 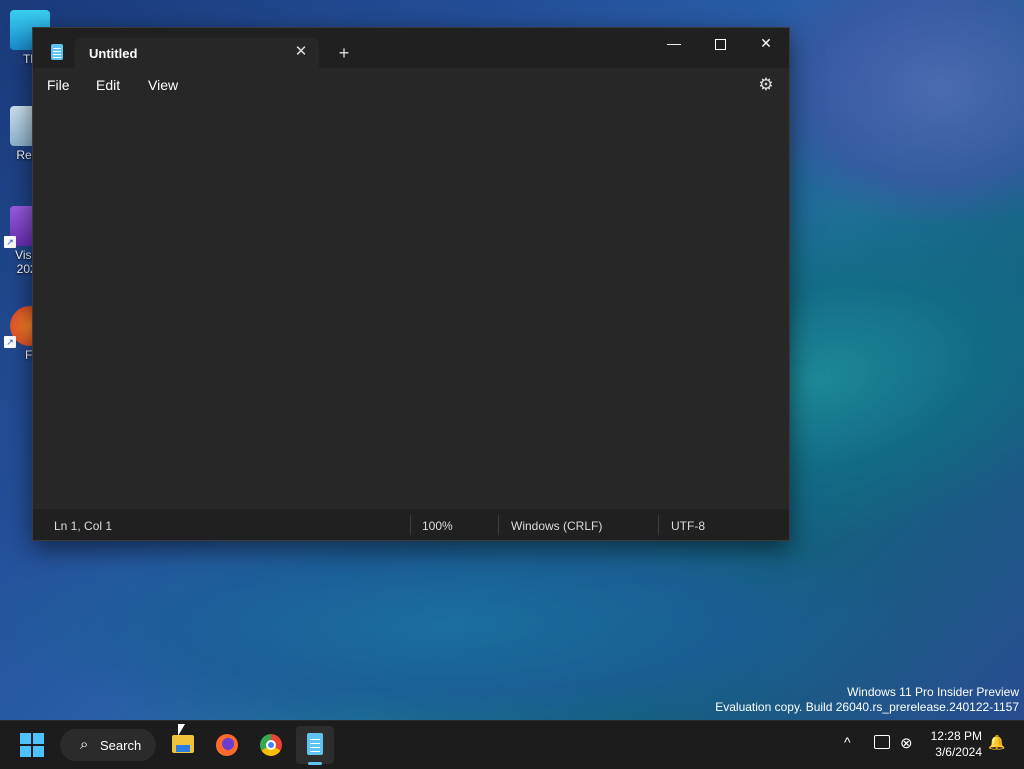 What do you see at coordinates (512, 744) in the screenshot?
I see `taskbar: ⌕ Search ^ ⊗ 12:28 PM 3/6/2024 🔔` at bounding box center [512, 744].